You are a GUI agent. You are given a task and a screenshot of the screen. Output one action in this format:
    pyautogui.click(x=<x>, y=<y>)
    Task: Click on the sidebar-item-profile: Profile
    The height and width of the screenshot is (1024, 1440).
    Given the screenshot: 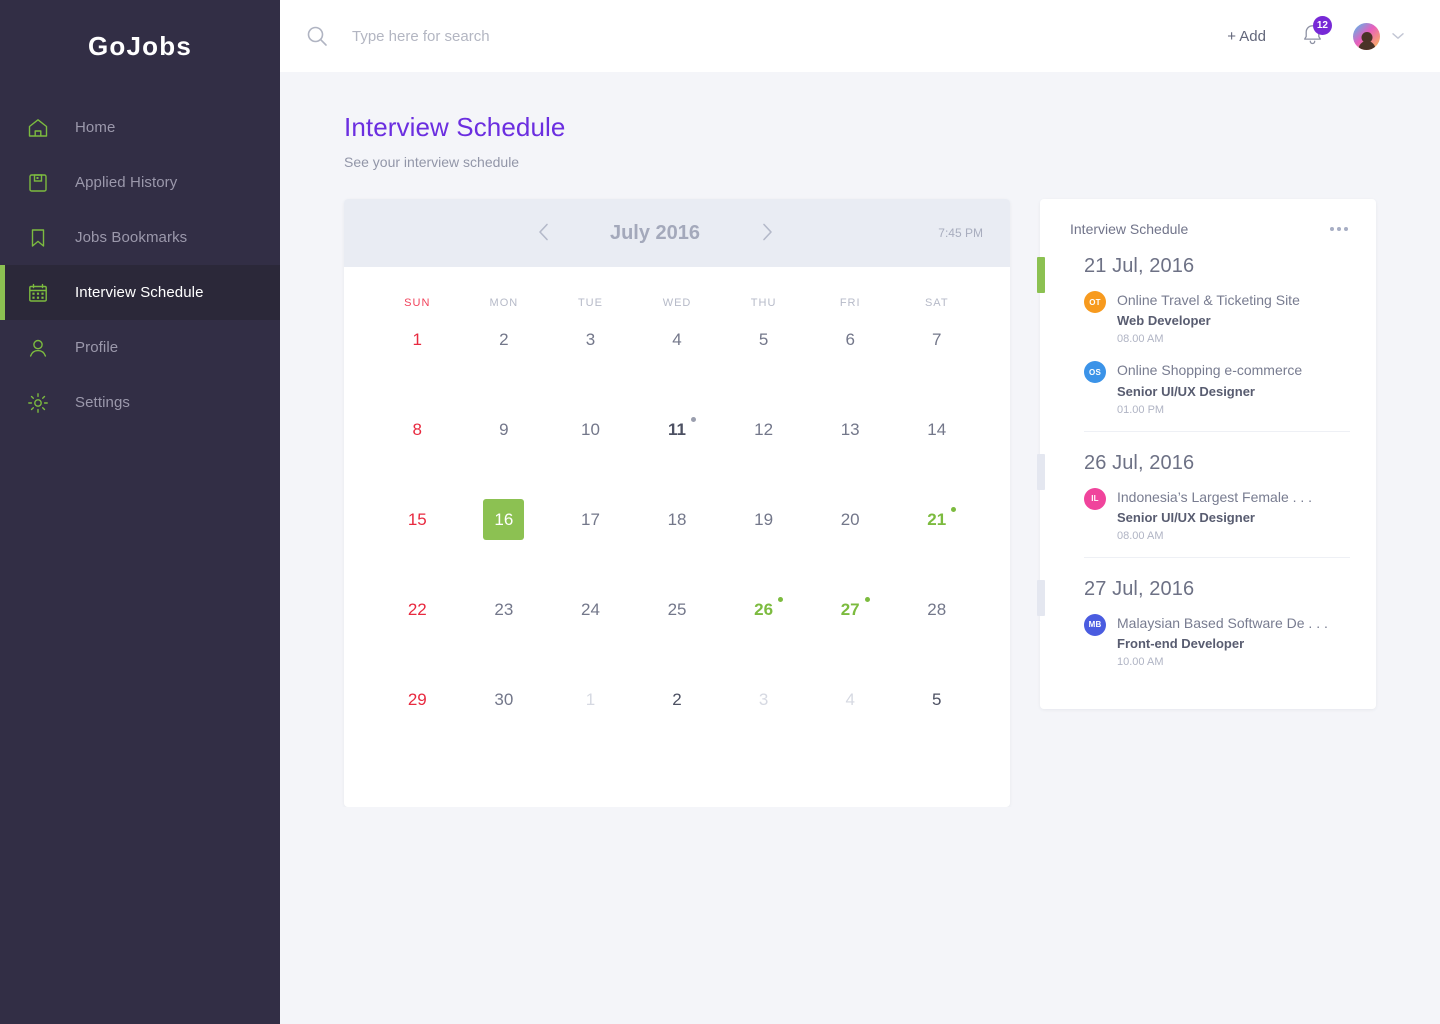 What is the action you would take?
    pyautogui.click(x=140, y=347)
    